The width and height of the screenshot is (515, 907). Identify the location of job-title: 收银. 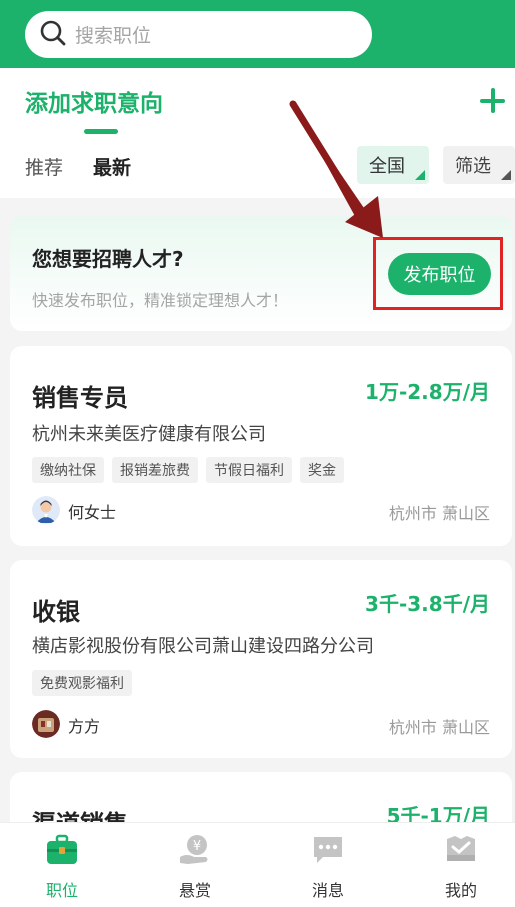
(56, 612).